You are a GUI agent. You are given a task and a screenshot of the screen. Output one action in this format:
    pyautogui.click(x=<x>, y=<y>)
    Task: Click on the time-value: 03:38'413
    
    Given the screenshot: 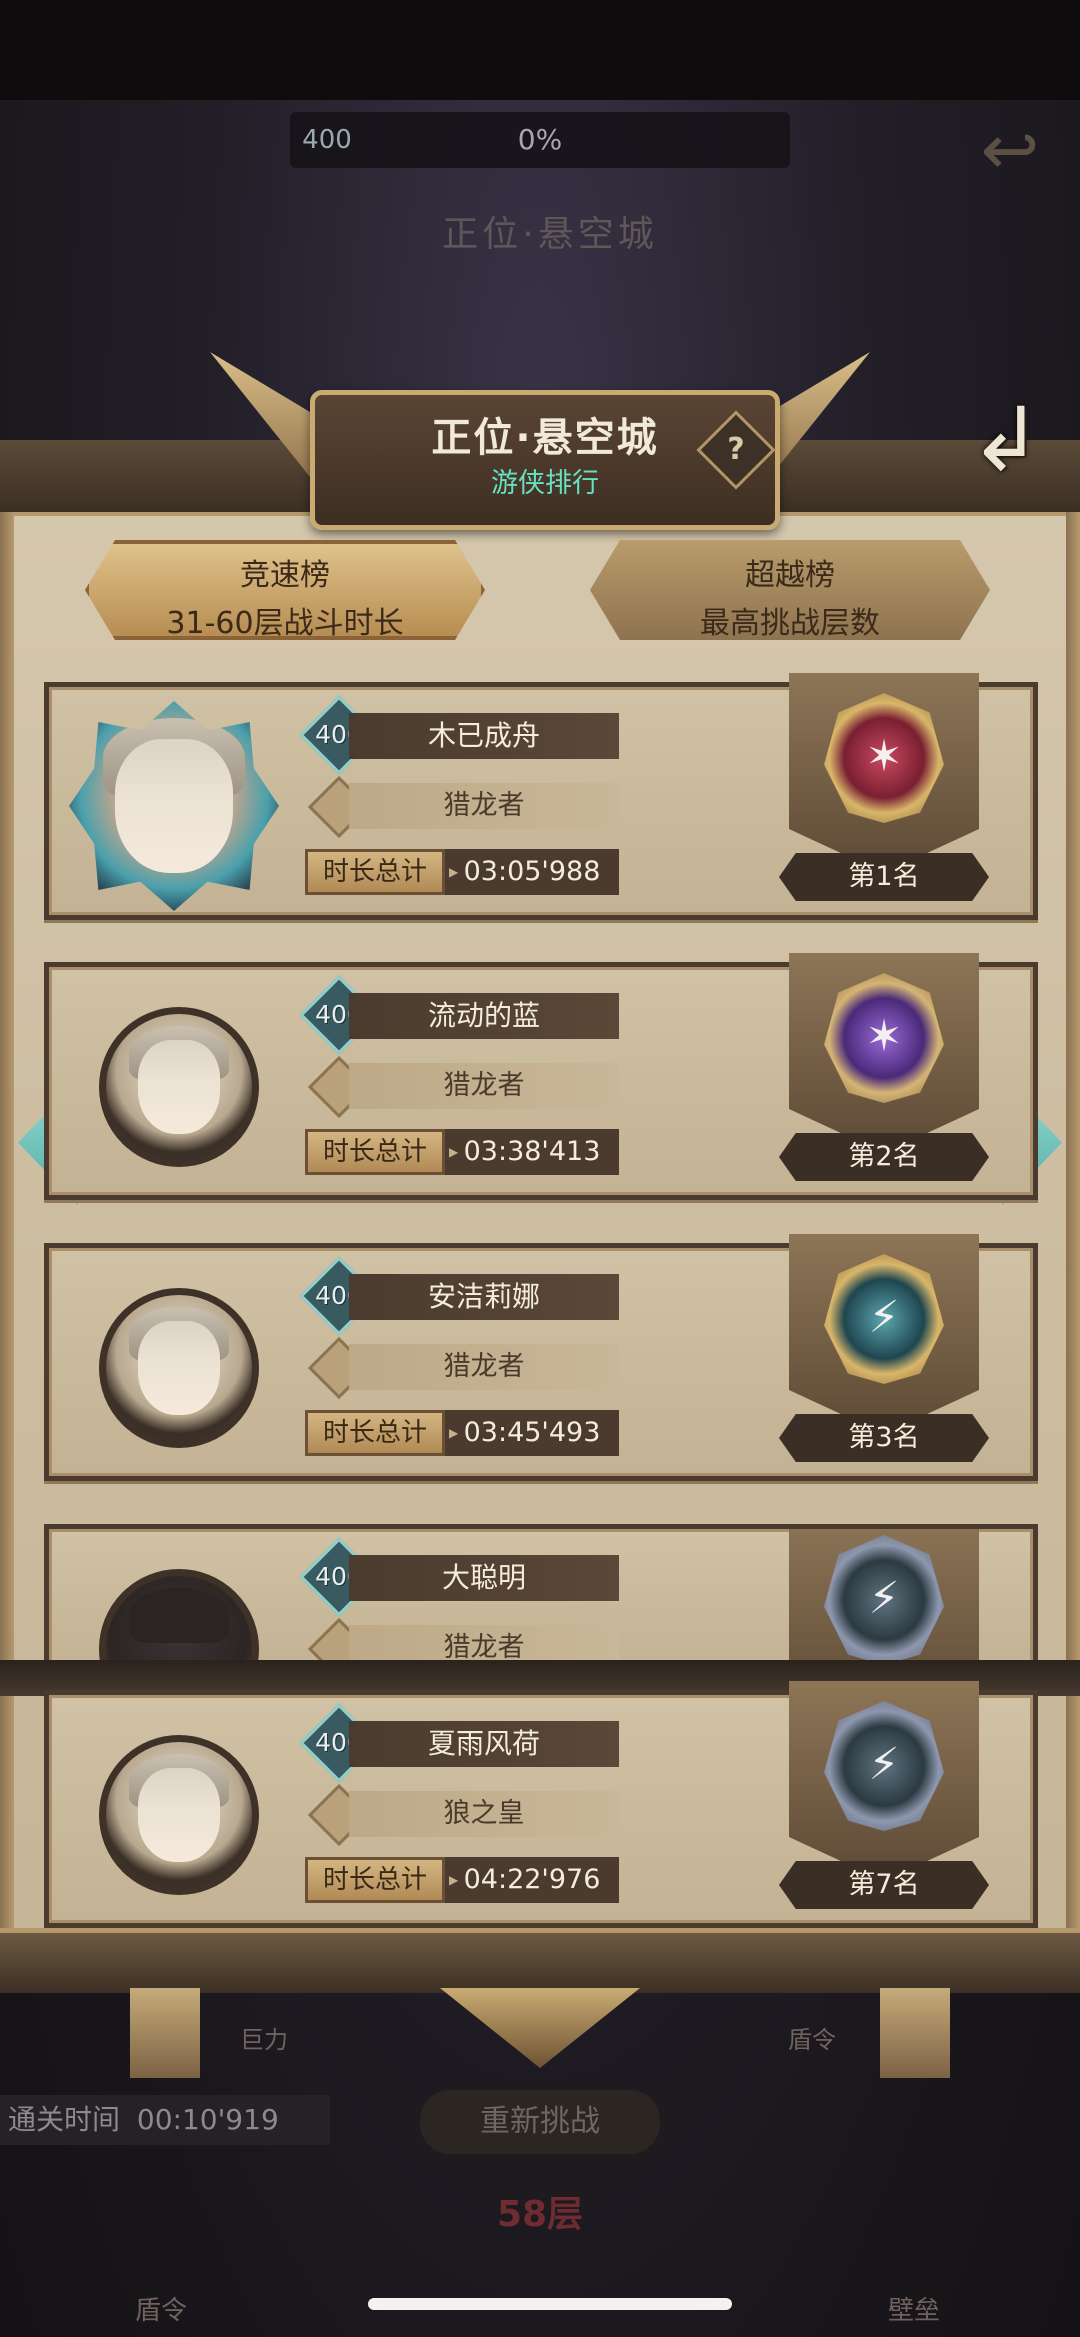 What is the action you would take?
    pyautogui.click(x=532, y=1152)
    